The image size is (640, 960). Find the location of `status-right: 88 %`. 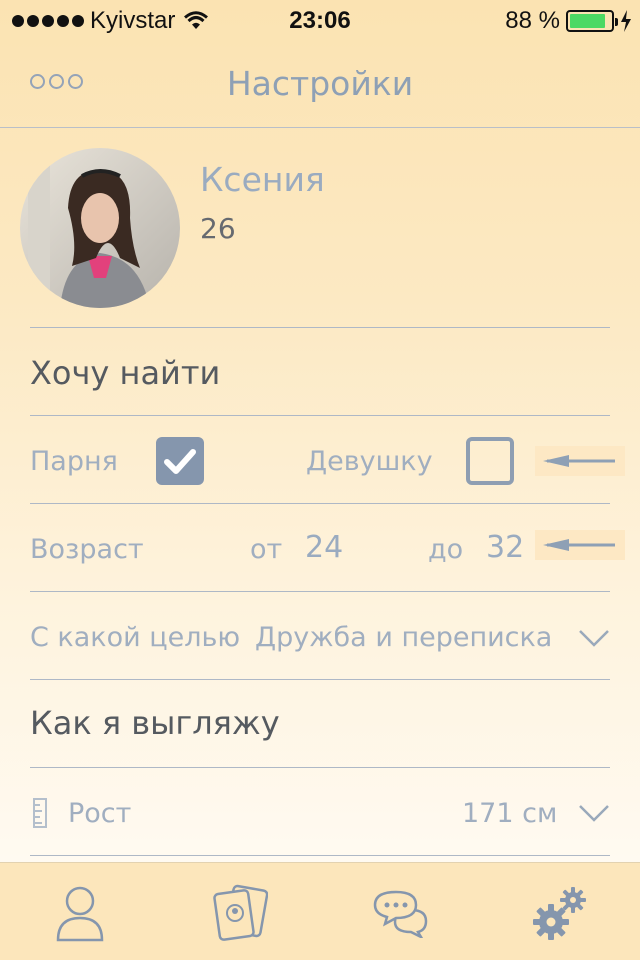

status-right: 88 % is located at coordinates (568, 21).